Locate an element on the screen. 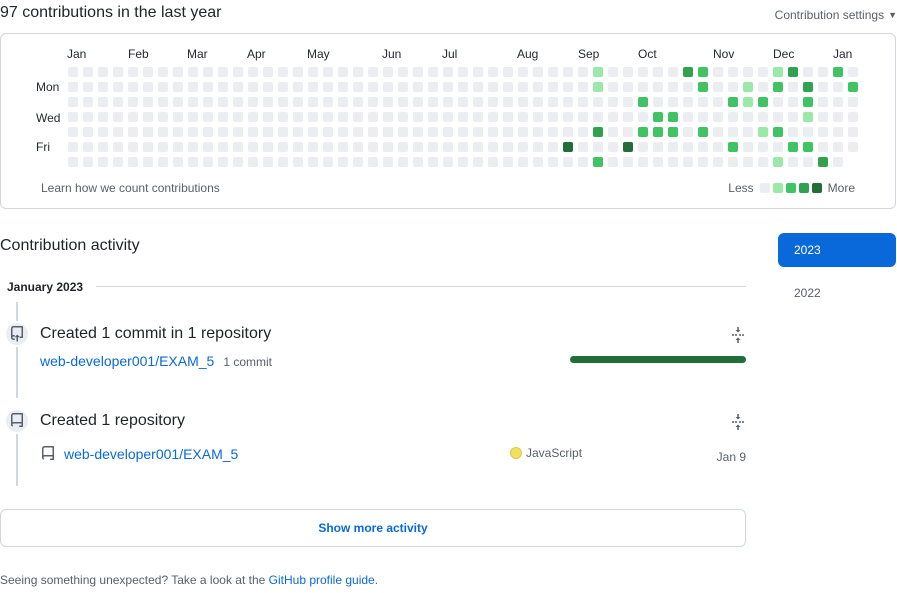 Image resolution: width=897 pixels, height=593 pixels. contribution-settings-button: Contribution settings ▼ is located at coordinates (836, 15).